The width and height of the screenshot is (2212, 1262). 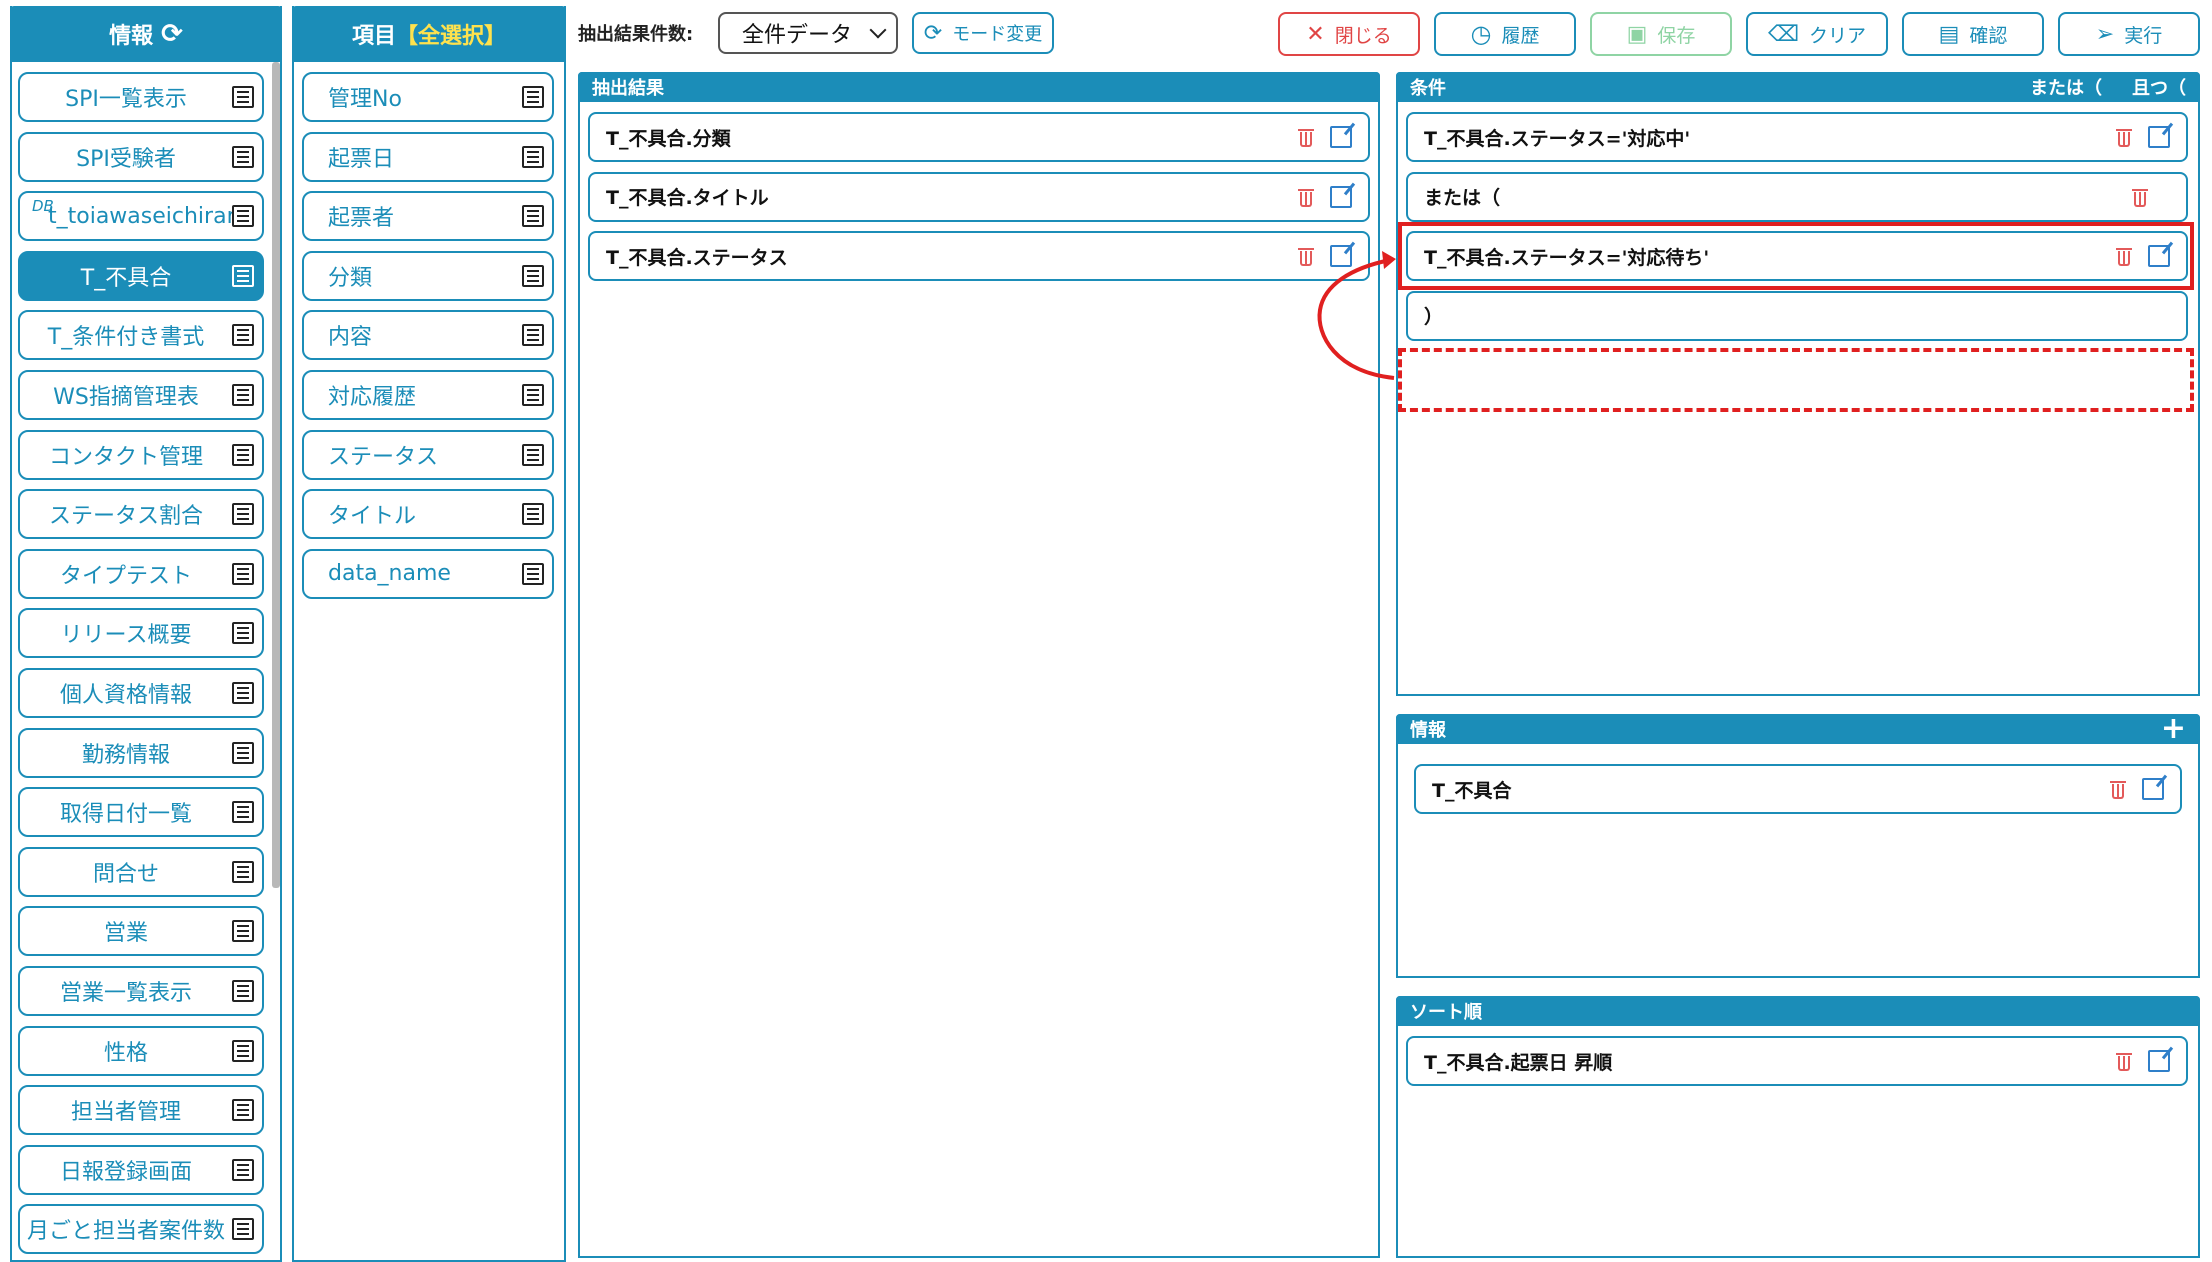 What do you see at coordinates (1817, 34) in the screenshot?
I see `clear-button: ⌫ クリア` at bounding box center [1817, 34].